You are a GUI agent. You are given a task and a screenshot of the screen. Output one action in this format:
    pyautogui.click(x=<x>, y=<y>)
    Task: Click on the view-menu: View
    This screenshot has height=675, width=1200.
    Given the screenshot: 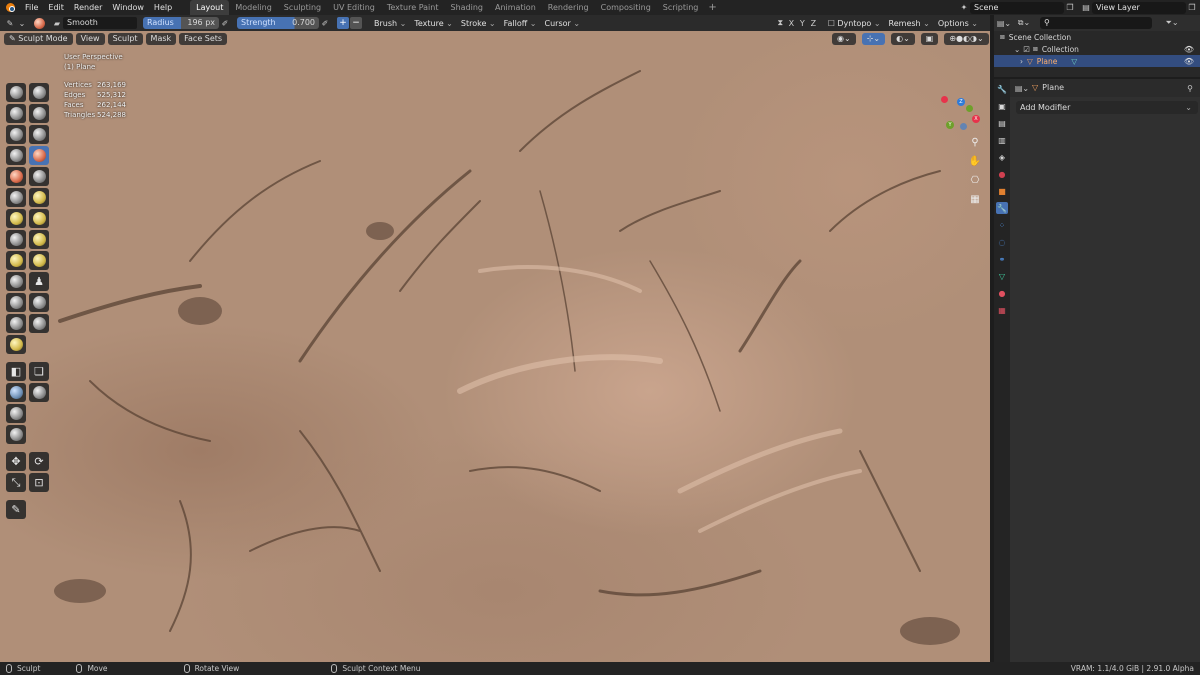 What is the action you would take?
    pyautogui.click(x=90, y=38)
    